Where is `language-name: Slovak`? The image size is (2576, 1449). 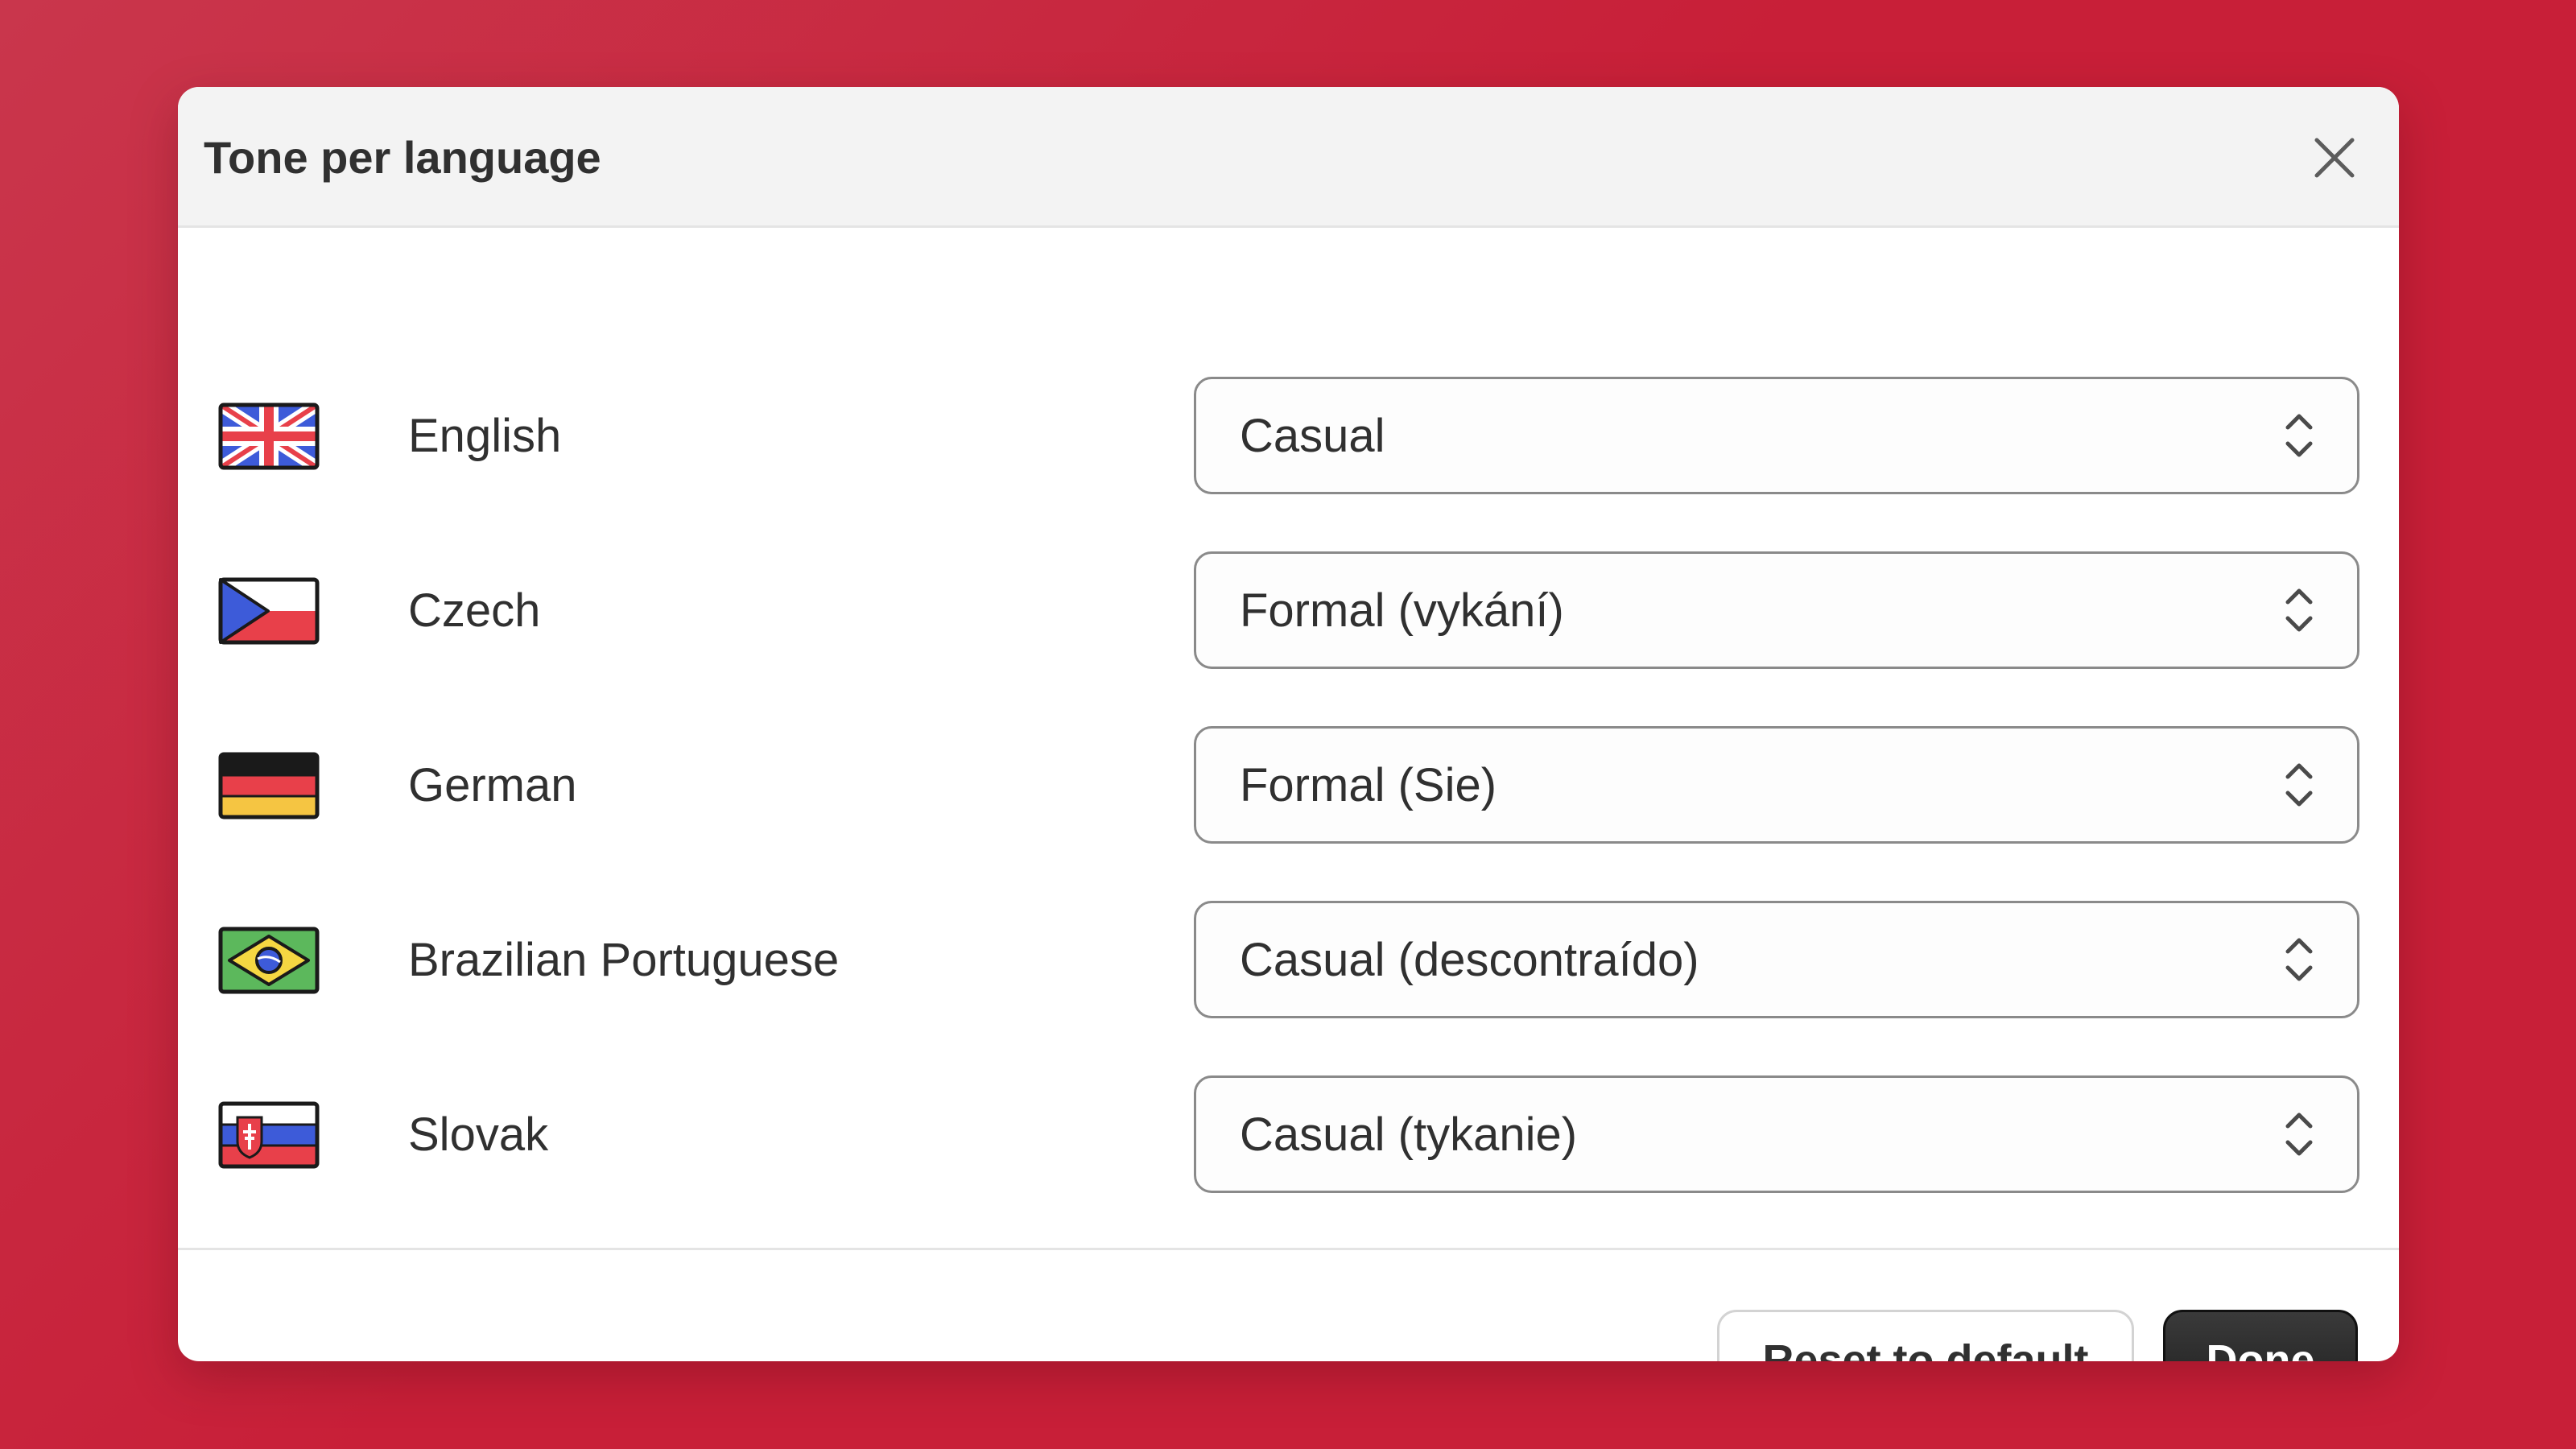 language-name: Slovak is located at coordinates (478, 1134).